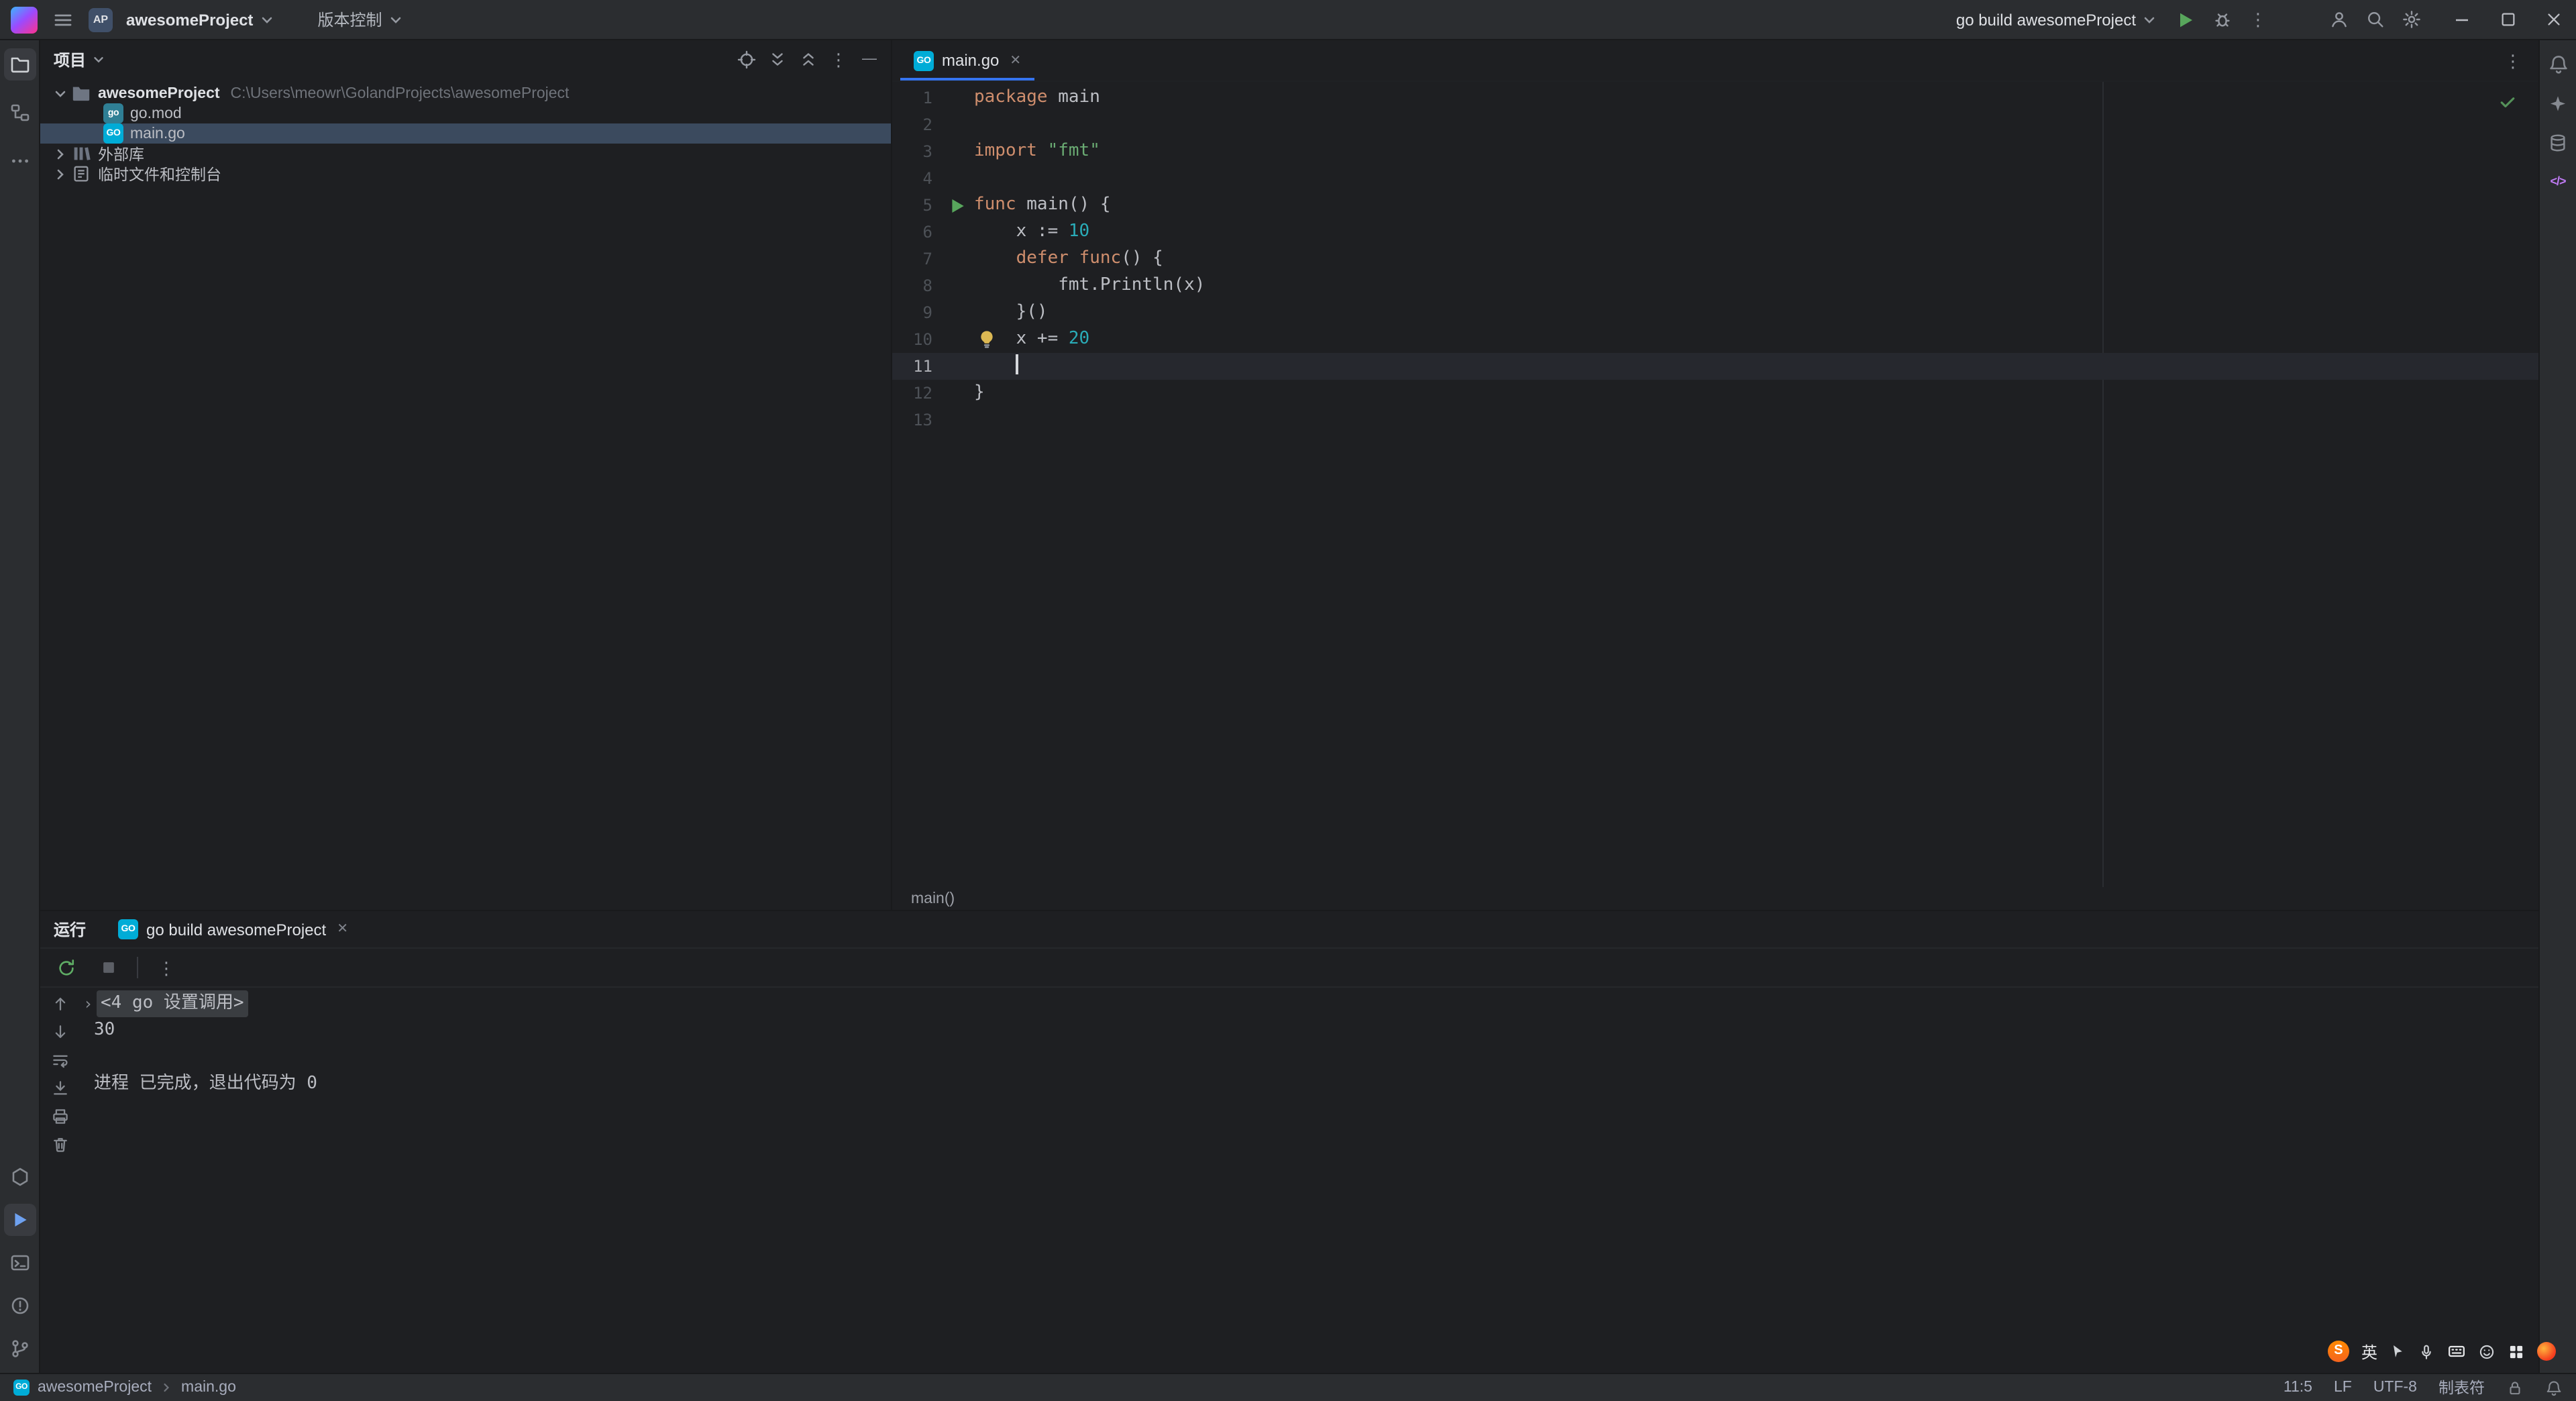 This screenshot has width=2576, height=1401. I want to click on scroll-to-end-button, so click(60, 1088).